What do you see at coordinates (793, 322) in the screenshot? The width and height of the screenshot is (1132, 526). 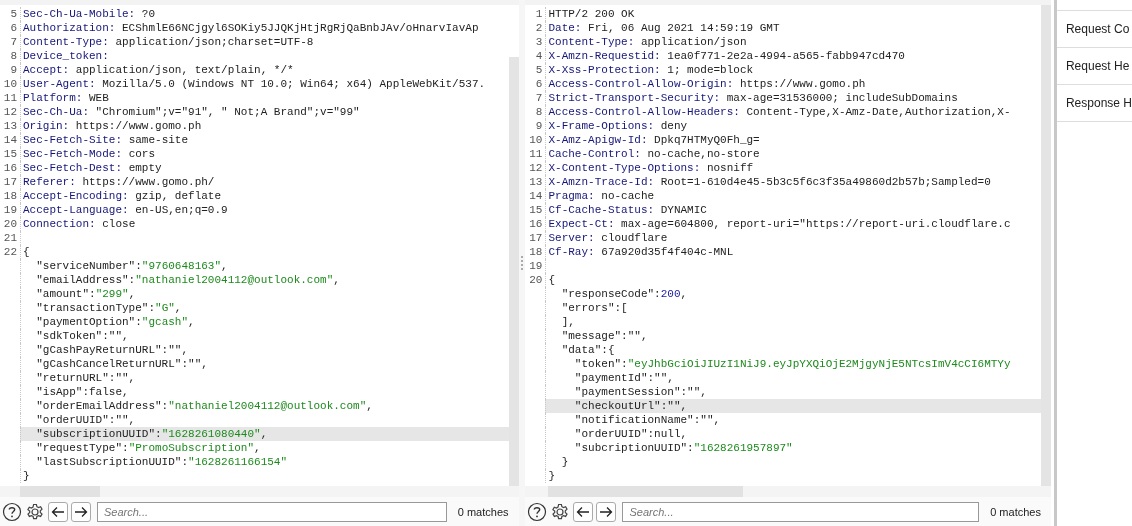 I see `code-line: ],` at bounding box center [793, 322].